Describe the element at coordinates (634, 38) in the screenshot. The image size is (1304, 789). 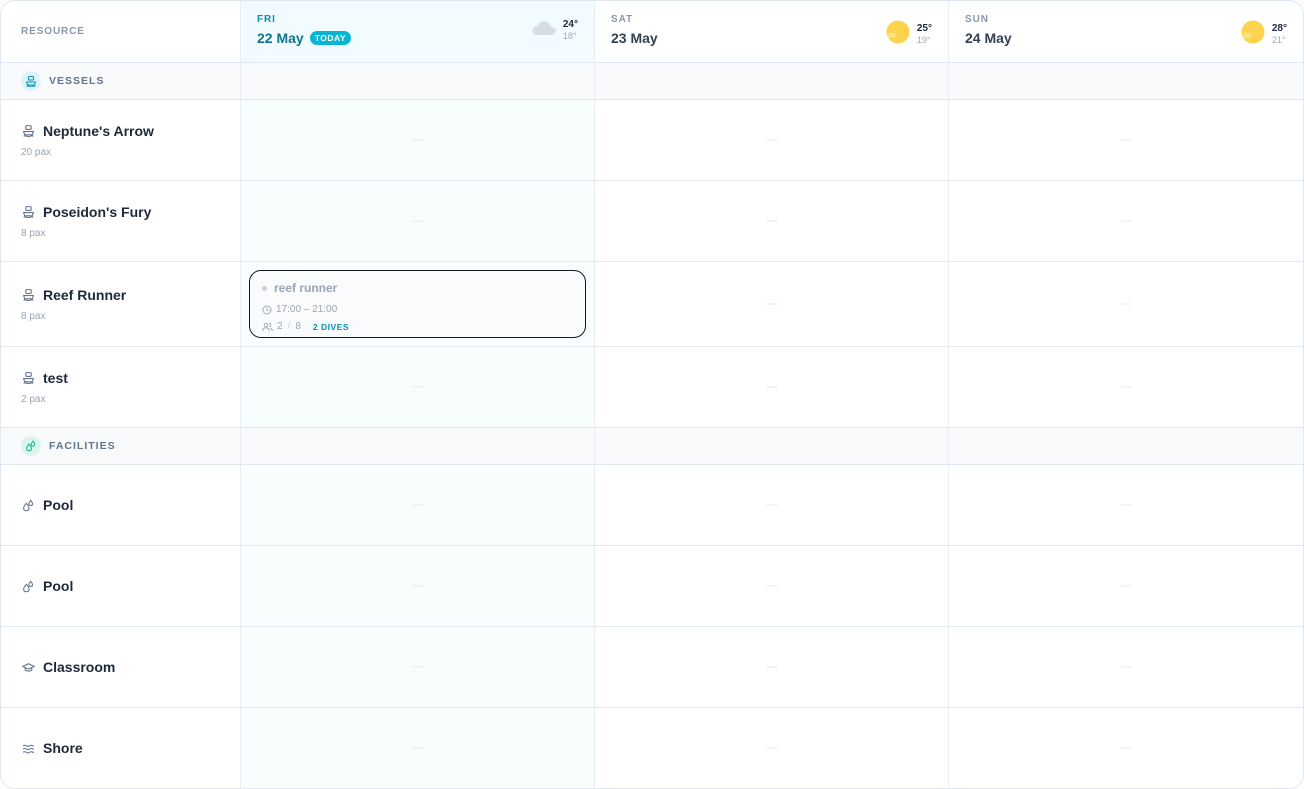
I see `day-date: 23 May` at that location.